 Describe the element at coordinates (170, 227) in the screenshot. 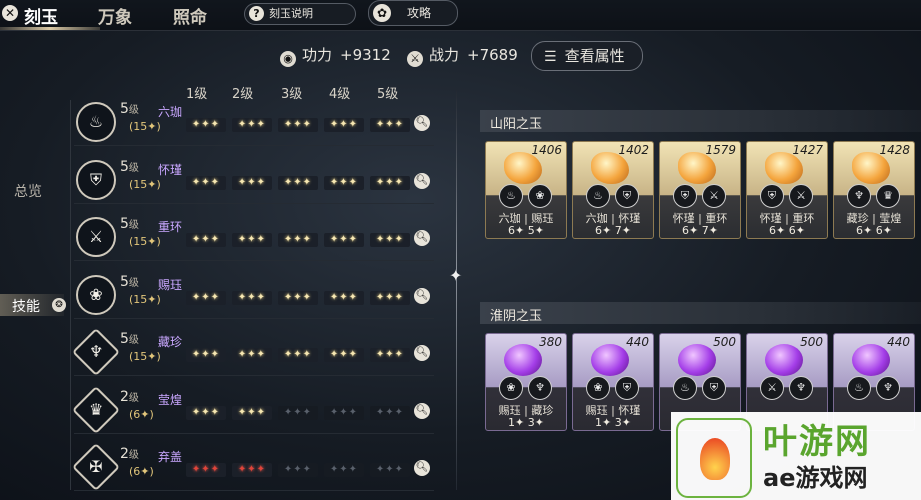

I see `skill-name: 重环` at that location.